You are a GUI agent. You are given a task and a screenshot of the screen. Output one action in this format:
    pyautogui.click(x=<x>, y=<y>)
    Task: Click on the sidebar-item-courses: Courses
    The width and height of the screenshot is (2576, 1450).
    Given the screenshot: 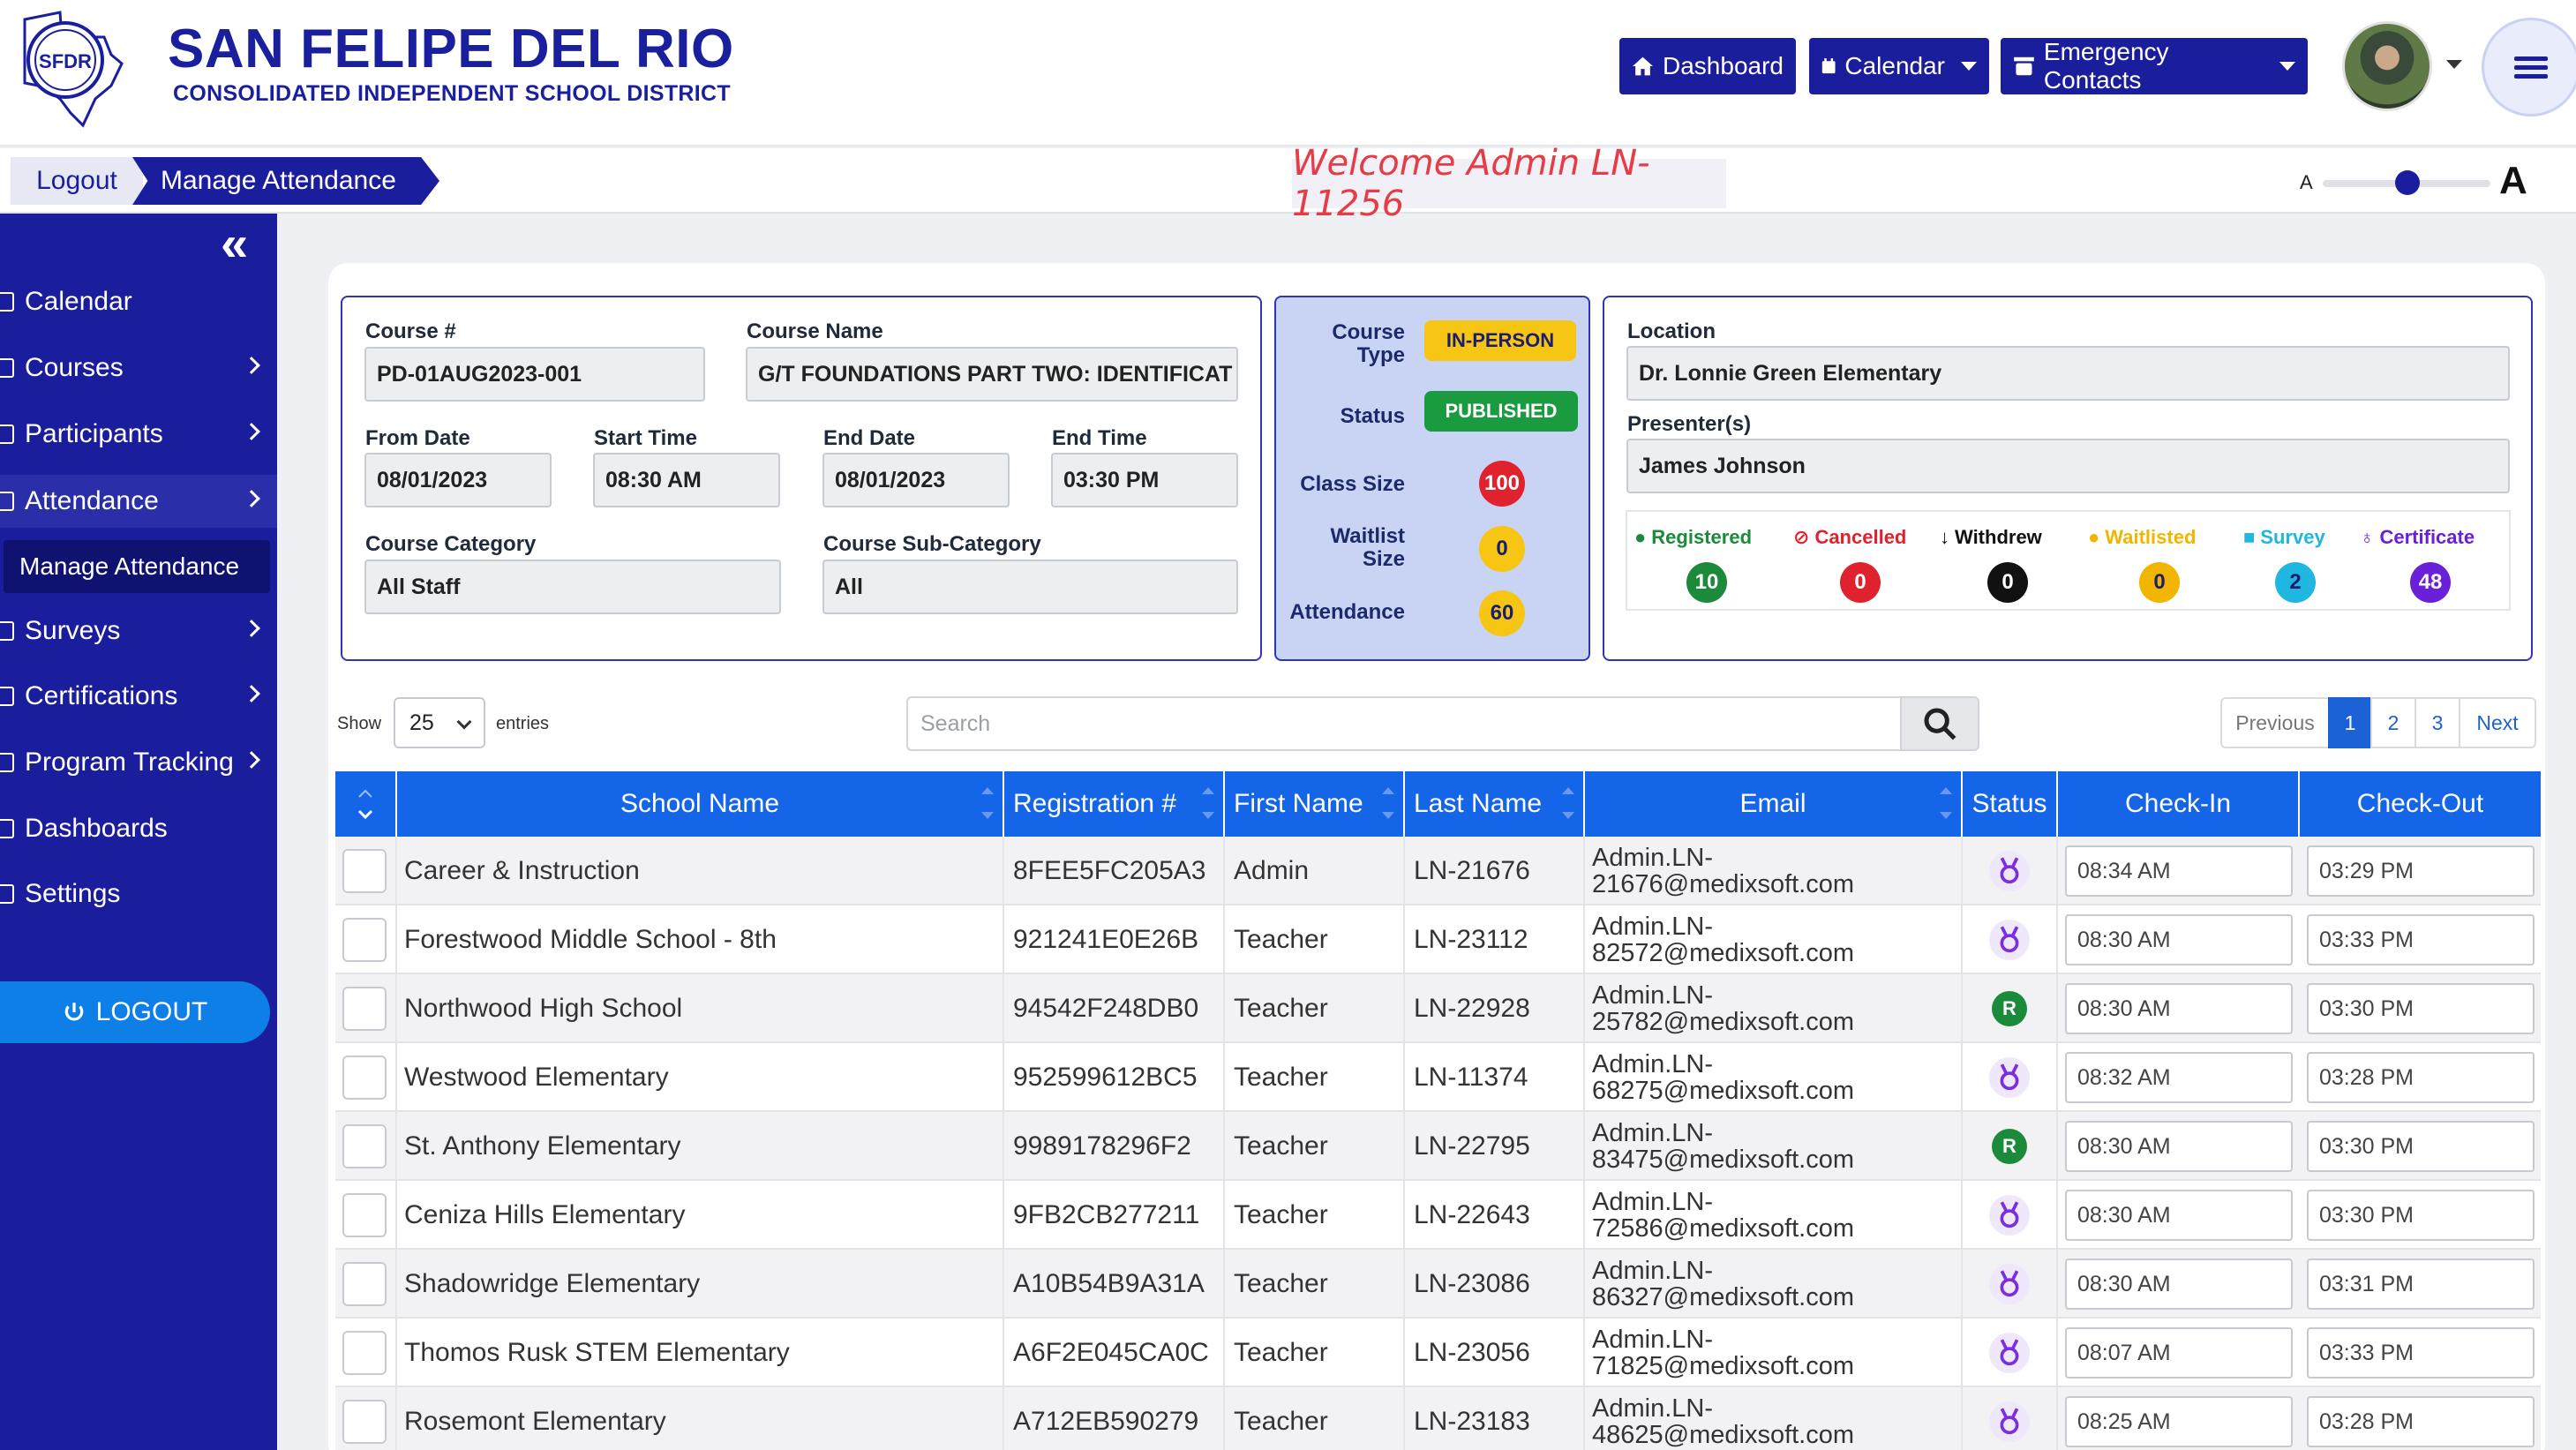 What is the action you would take?
    pyautogui.click(x=138, y=368)
    